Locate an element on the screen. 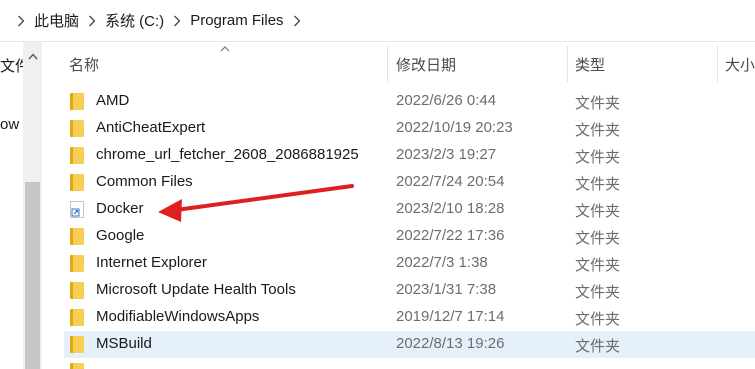  file-row: ModifiableWindowsApps 2019/12/7 17:14 文件夹 is located at coordinates (409, 317).